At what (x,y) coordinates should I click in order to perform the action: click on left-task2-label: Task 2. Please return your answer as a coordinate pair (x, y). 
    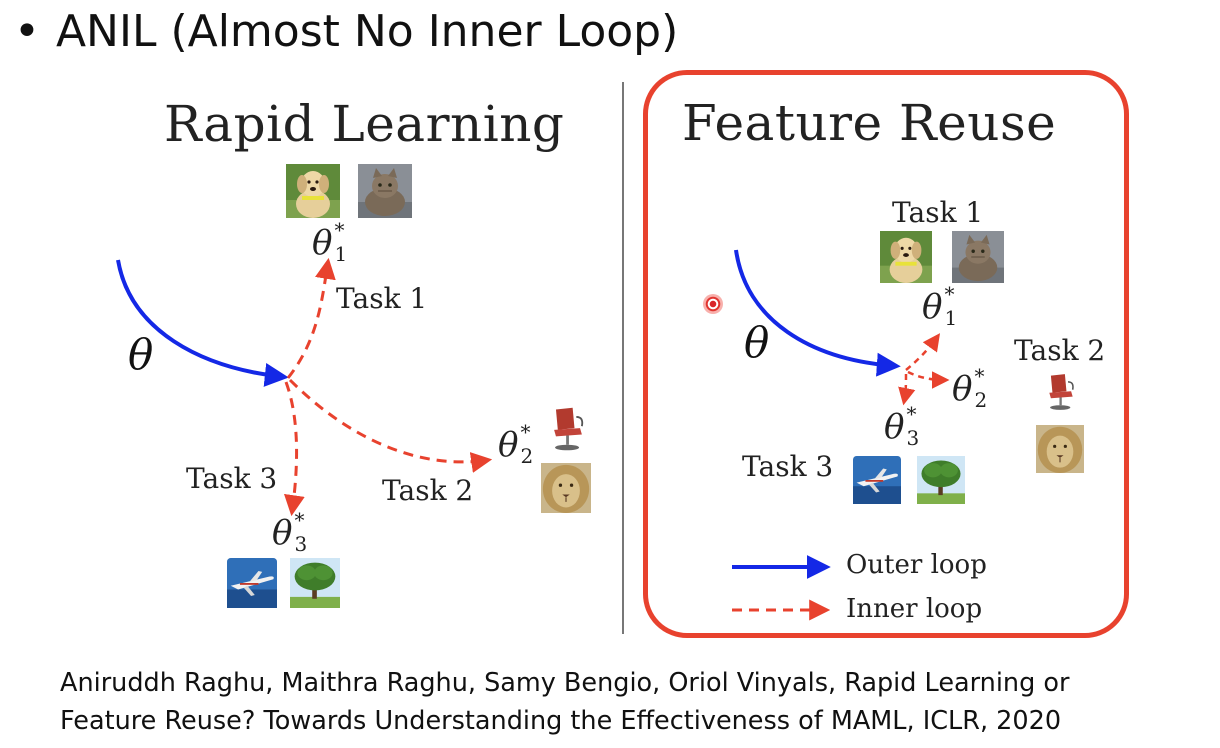
    Looking at the image, I should click on (428, 490).